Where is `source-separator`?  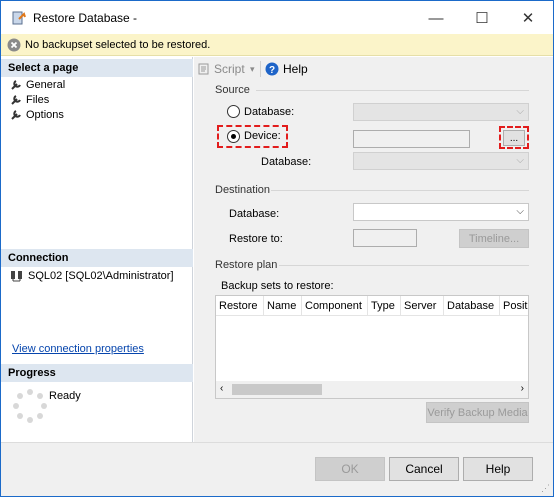
source-separator is located at coordinates (392, 90).